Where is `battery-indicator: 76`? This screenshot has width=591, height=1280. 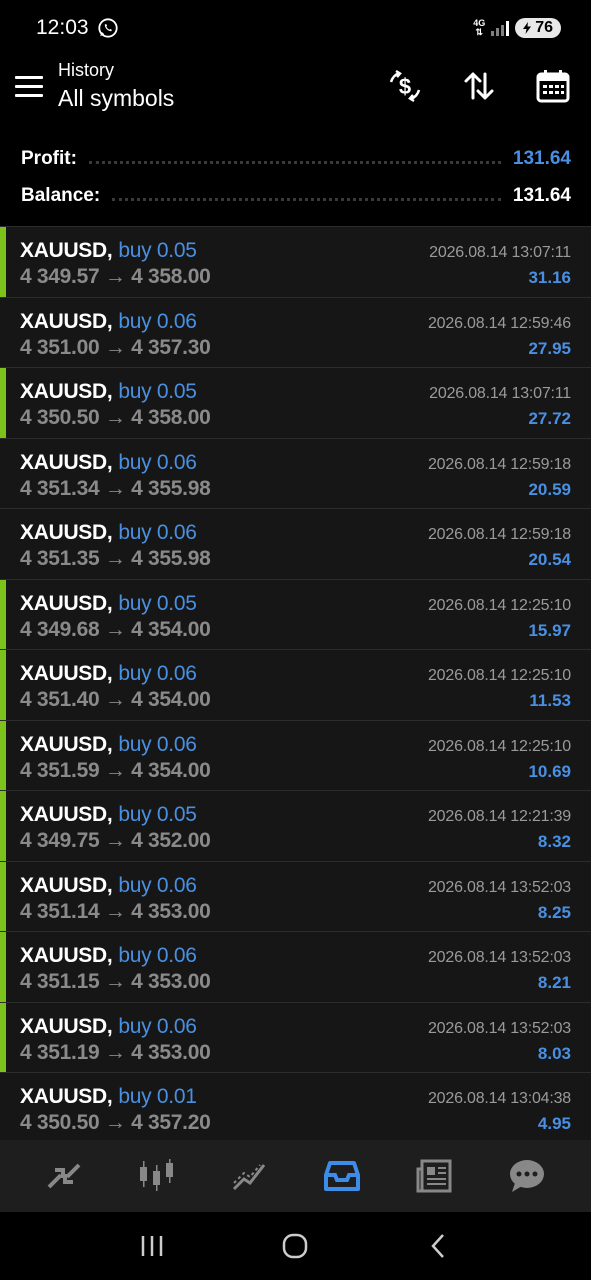 battery-indicator: 76 is located at coordinates (538, 28).